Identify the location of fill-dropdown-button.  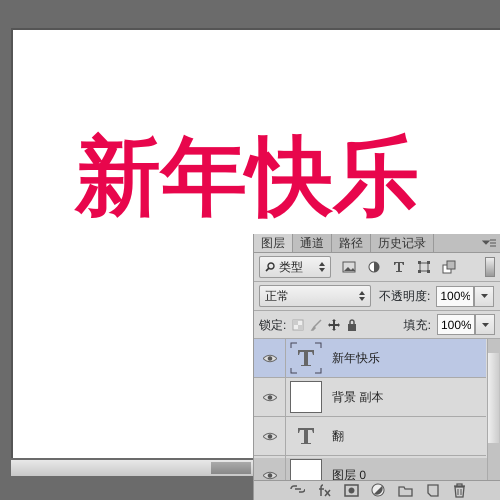
(485, 324).